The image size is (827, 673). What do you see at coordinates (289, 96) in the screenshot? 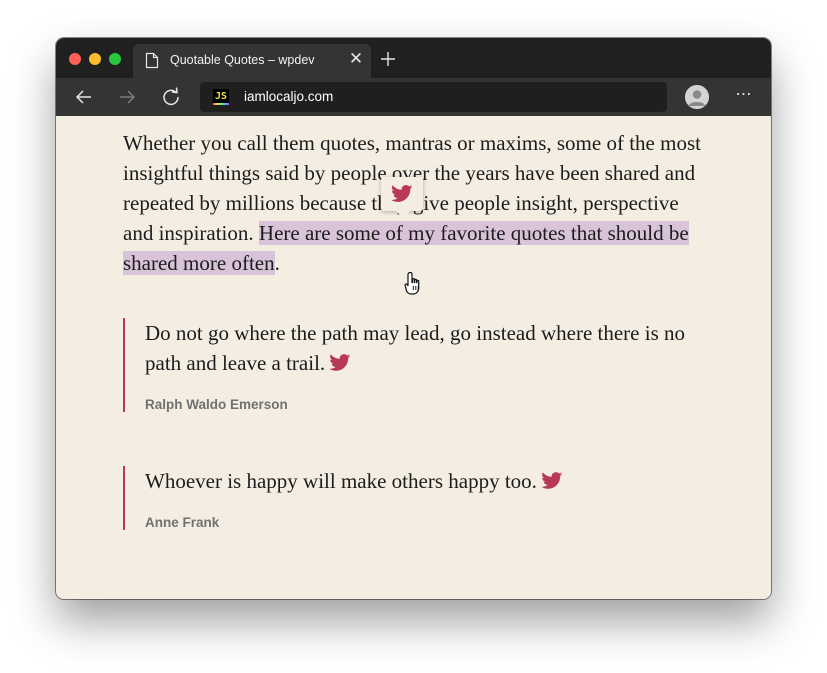
I see `url-text: iamlocaljo.com` at bounding box center [289, 96].